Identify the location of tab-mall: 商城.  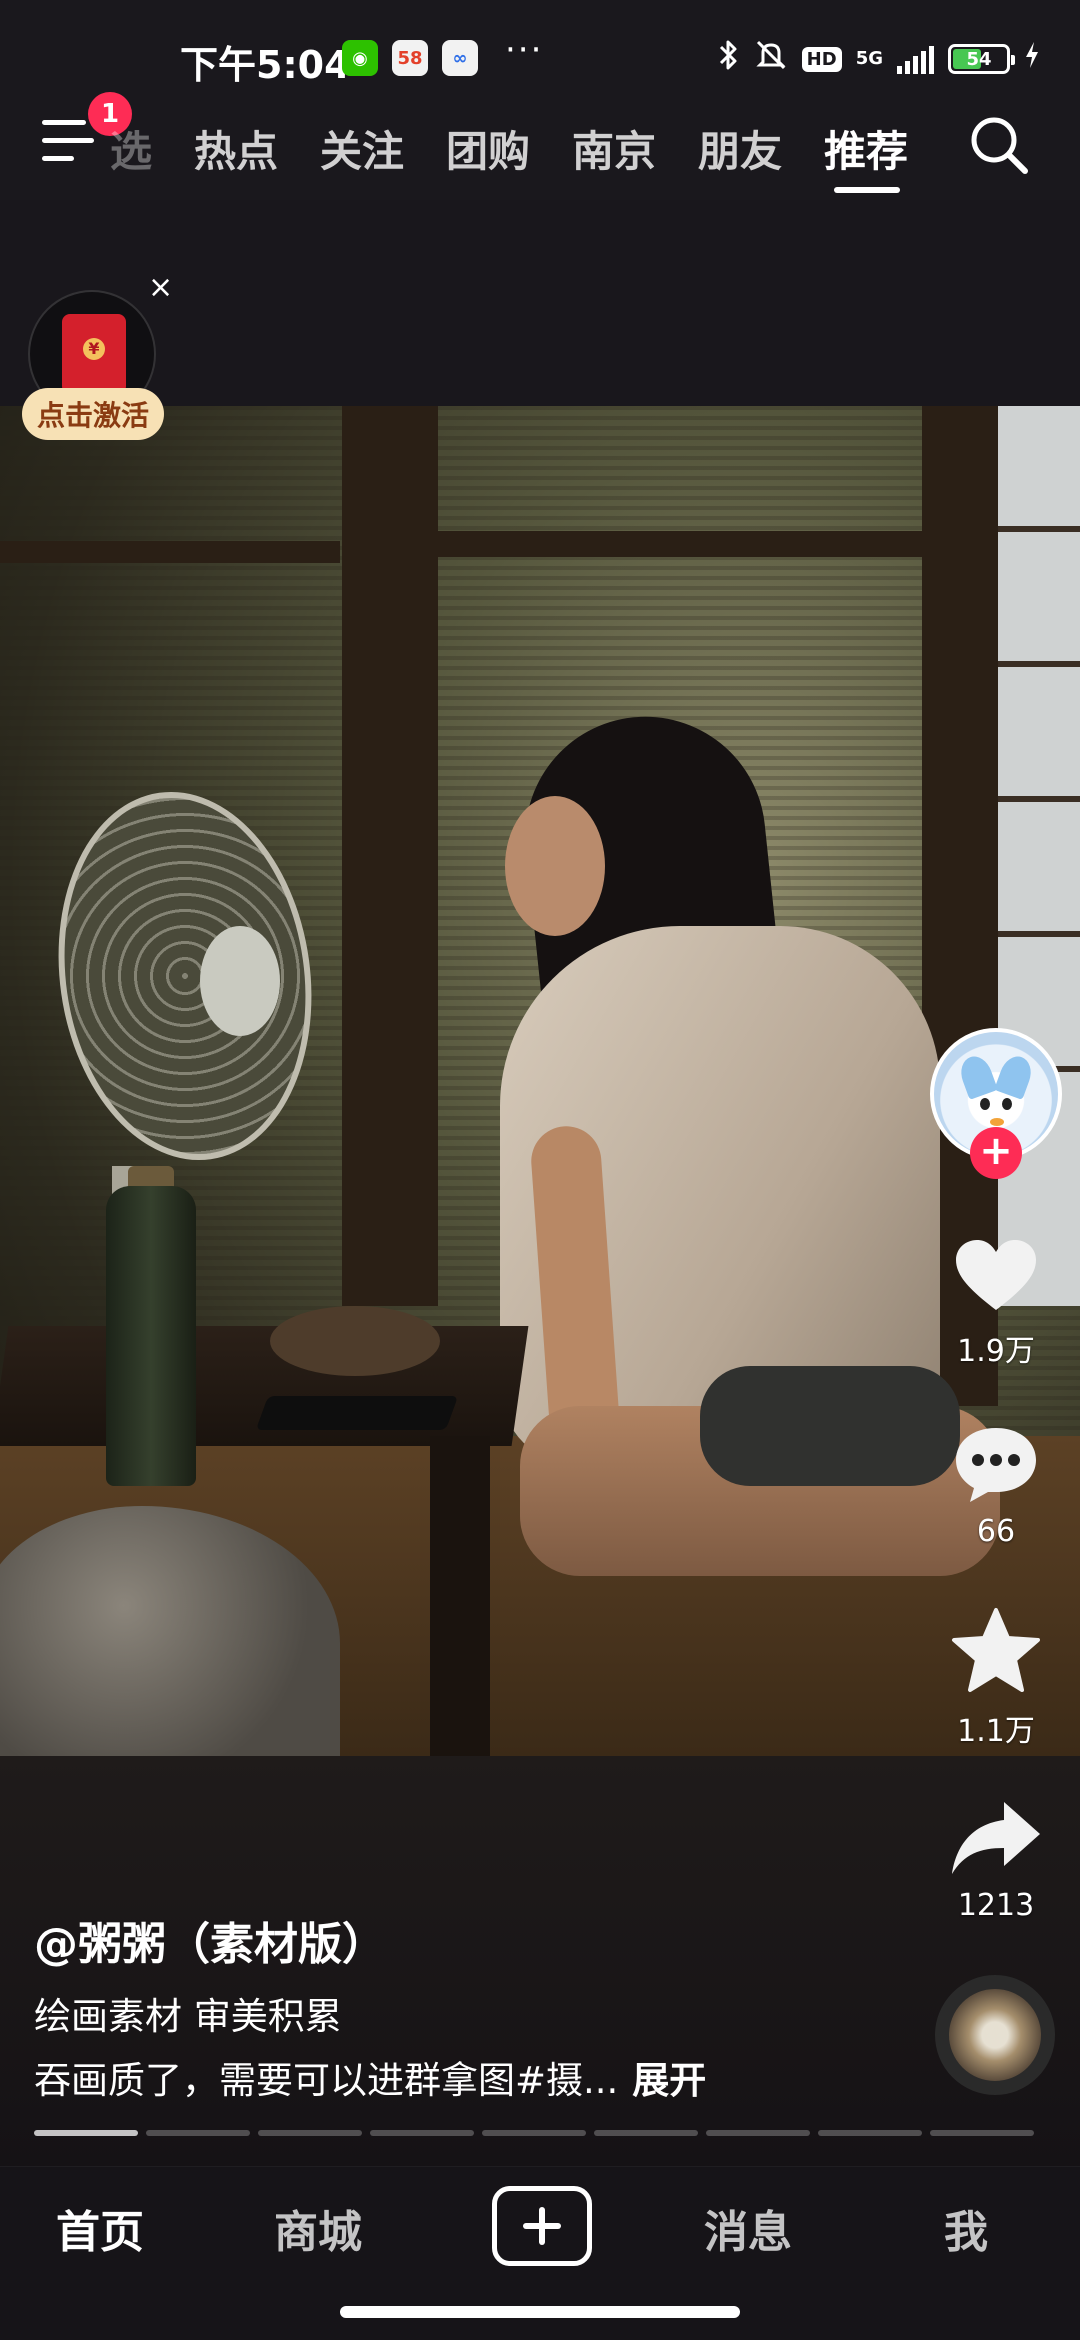
(318, 2228).